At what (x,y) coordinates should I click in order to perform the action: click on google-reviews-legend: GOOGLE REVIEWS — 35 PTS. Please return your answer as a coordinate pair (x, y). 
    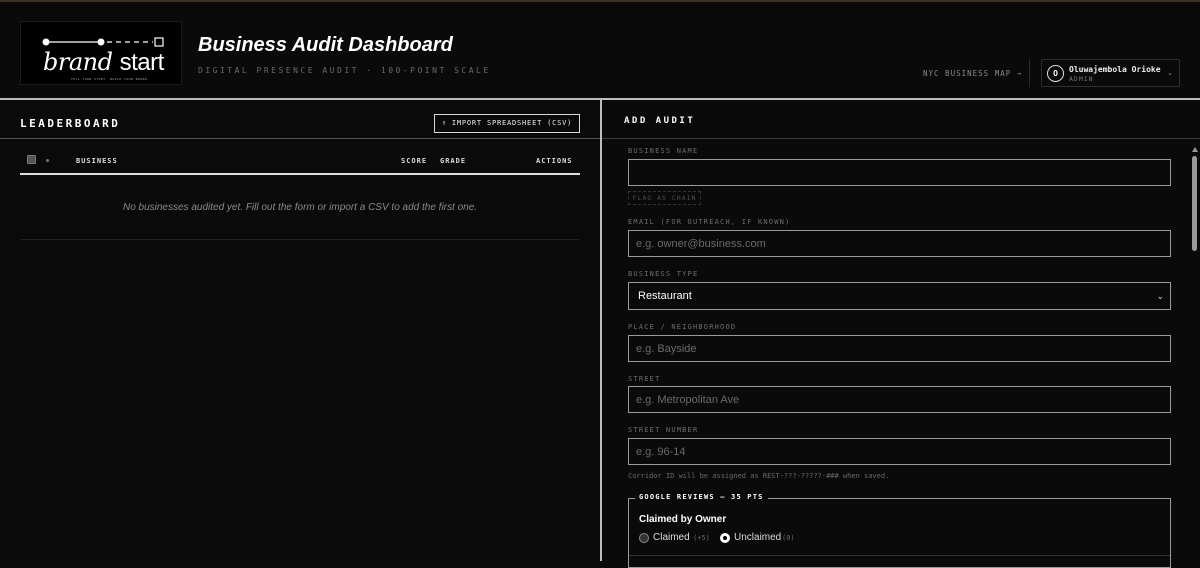
    Looking at the image, I should click on (701, 497).